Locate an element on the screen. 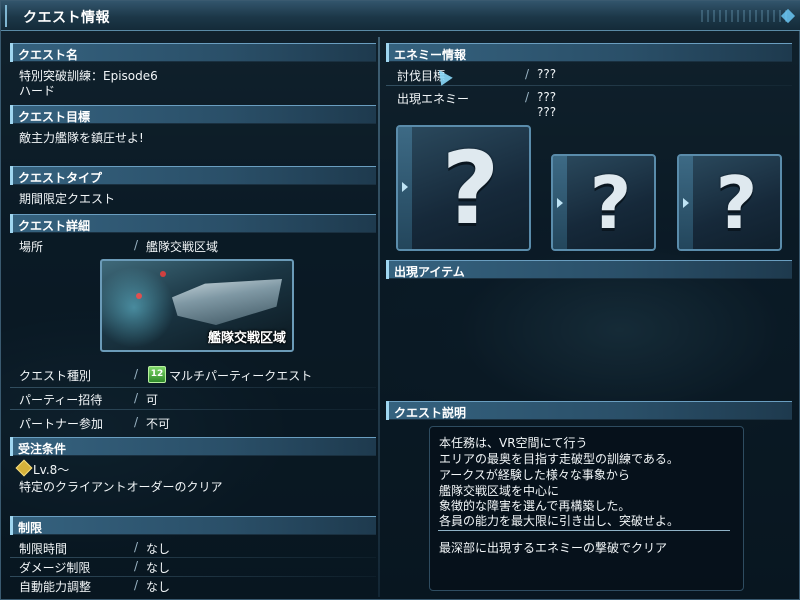 This screenshot has width=800, height=600. description-line: エリアの最奥を目指す走破型の訓練である。 is located at coordinates (559, 459).